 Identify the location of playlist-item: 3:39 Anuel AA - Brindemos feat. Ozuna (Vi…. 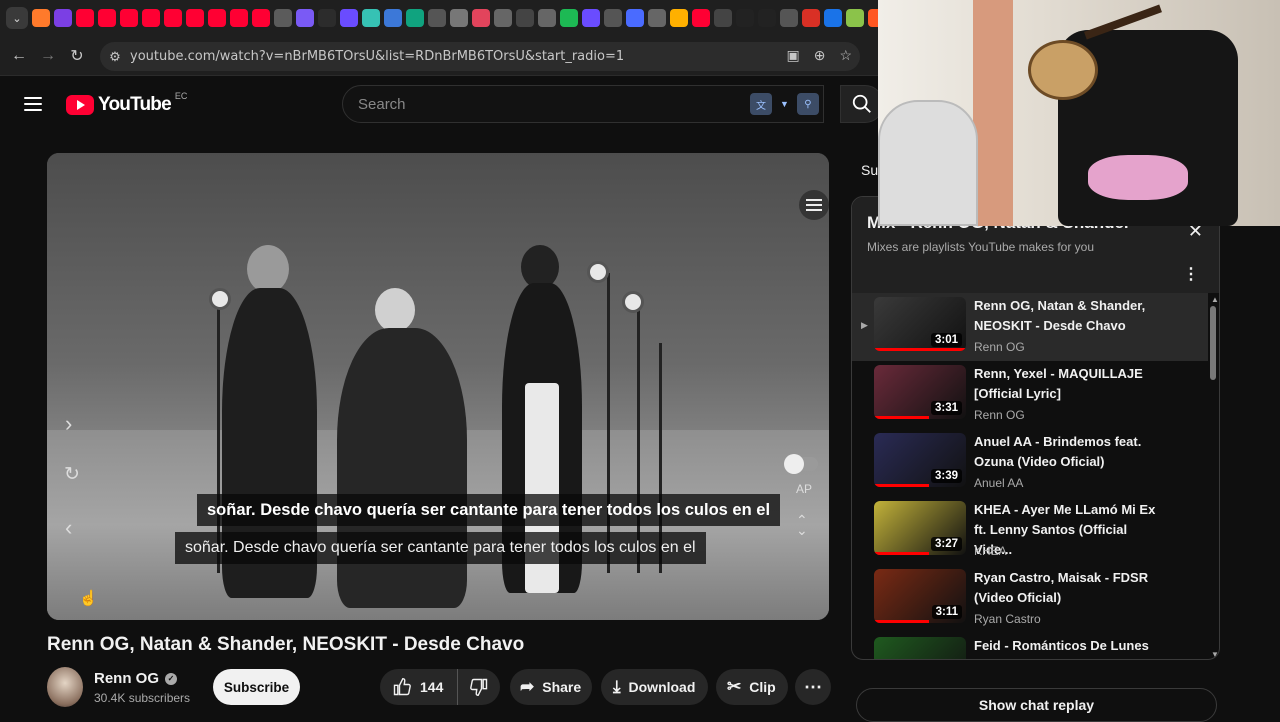
(1030, 463).